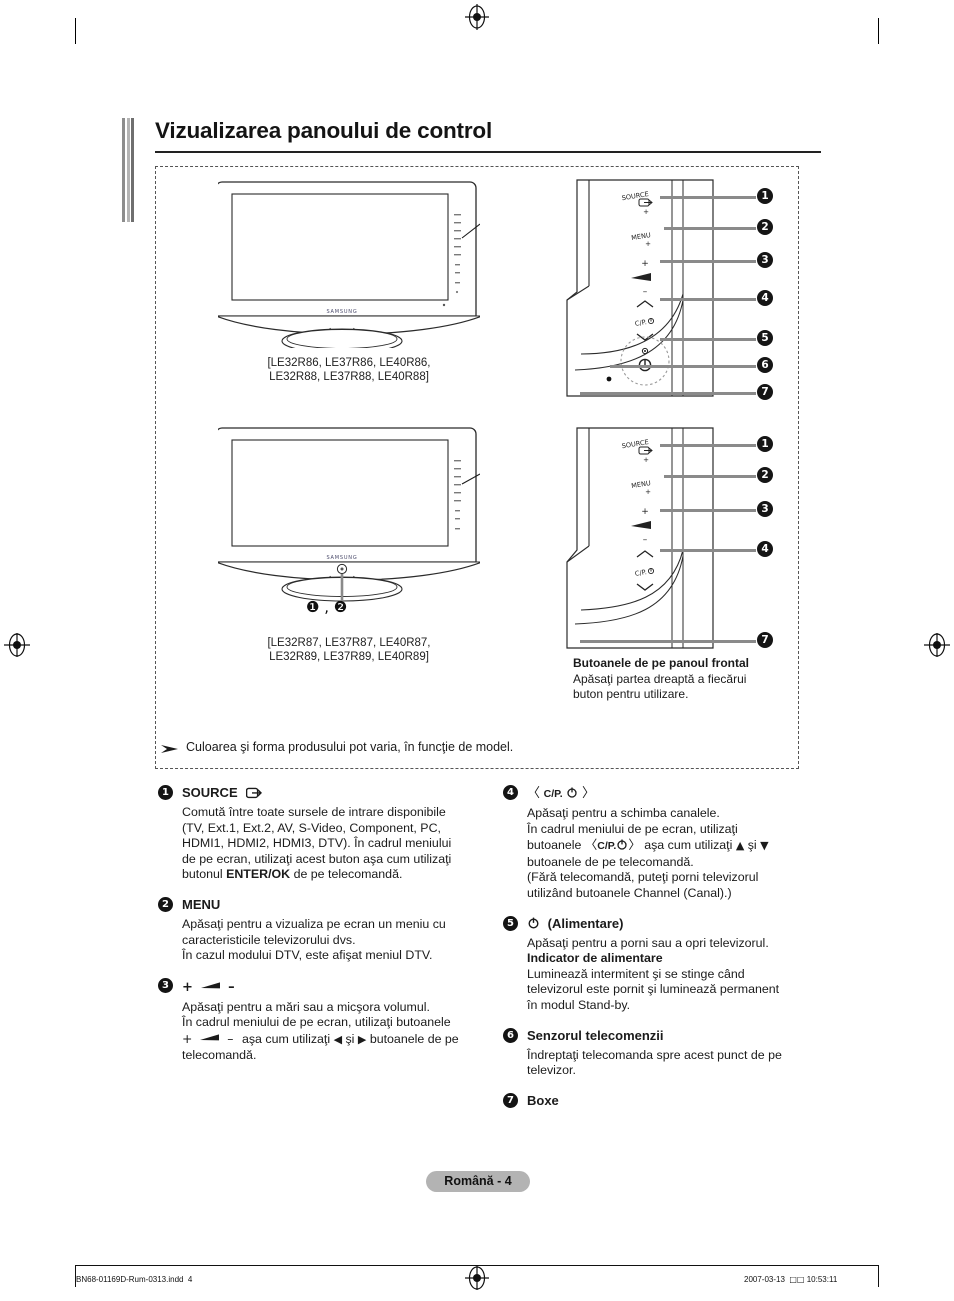 This screenshot has height=1301, width=954. Describe the element at coordinates (327, 607) in the screenshot. I see `tv-figure-2-callout-pair: ❶ , ❷` at that location.